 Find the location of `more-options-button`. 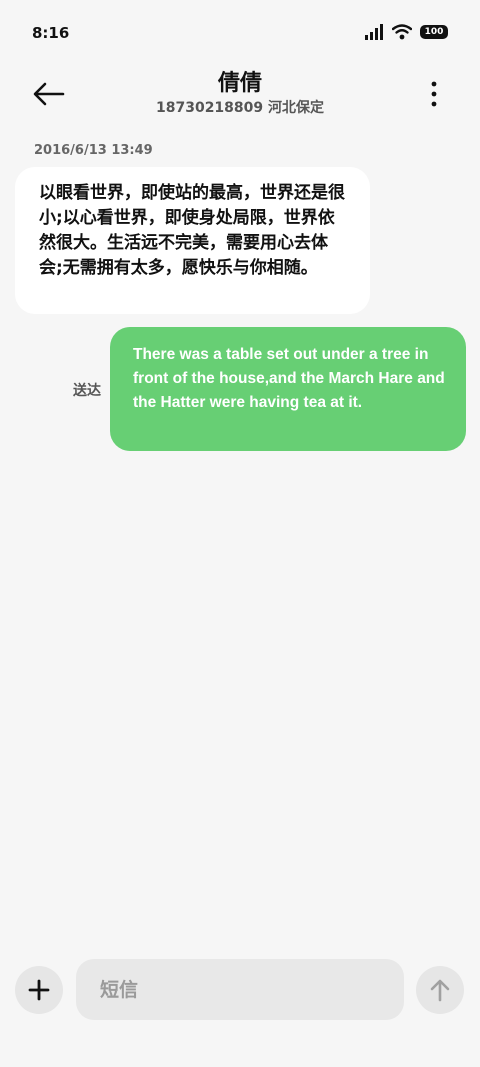

more-options-button is located at coordinates (434, 94).